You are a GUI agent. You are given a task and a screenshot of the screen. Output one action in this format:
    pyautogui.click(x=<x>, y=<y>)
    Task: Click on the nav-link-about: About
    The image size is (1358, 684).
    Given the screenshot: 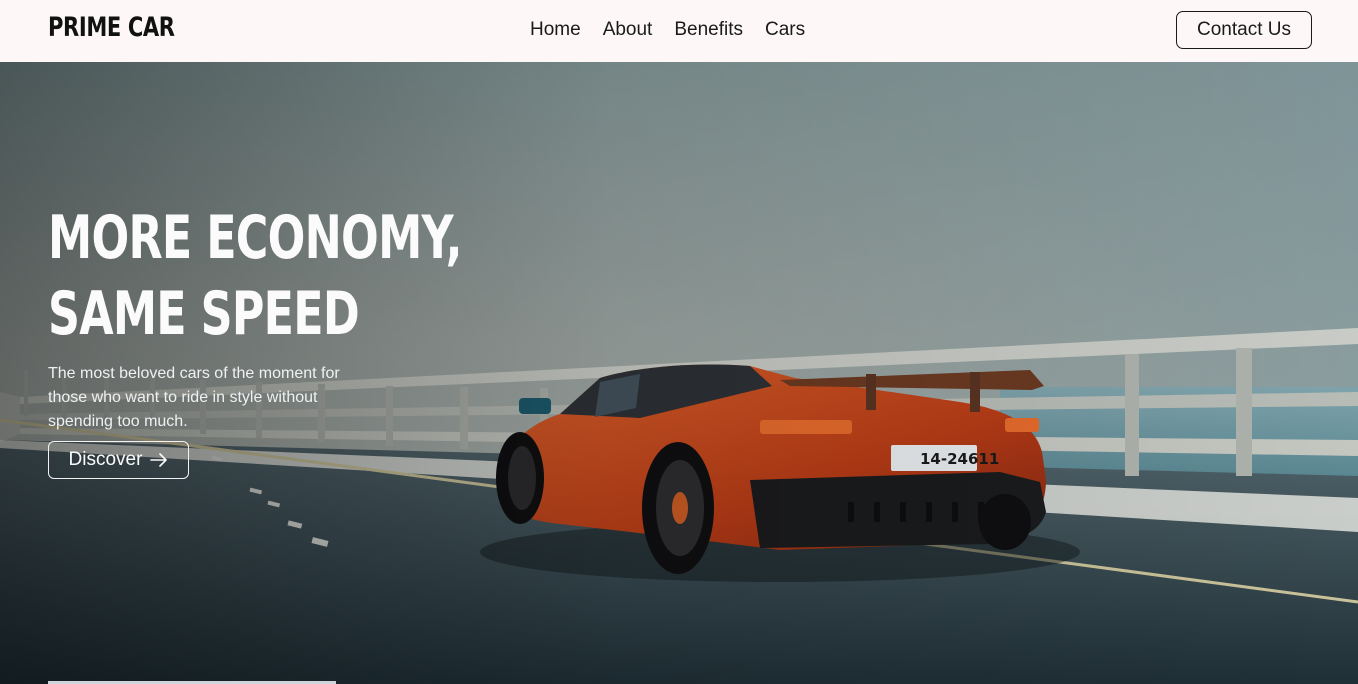 What is the action you would take?
    pyautogui.click(x=628, y=30)
    